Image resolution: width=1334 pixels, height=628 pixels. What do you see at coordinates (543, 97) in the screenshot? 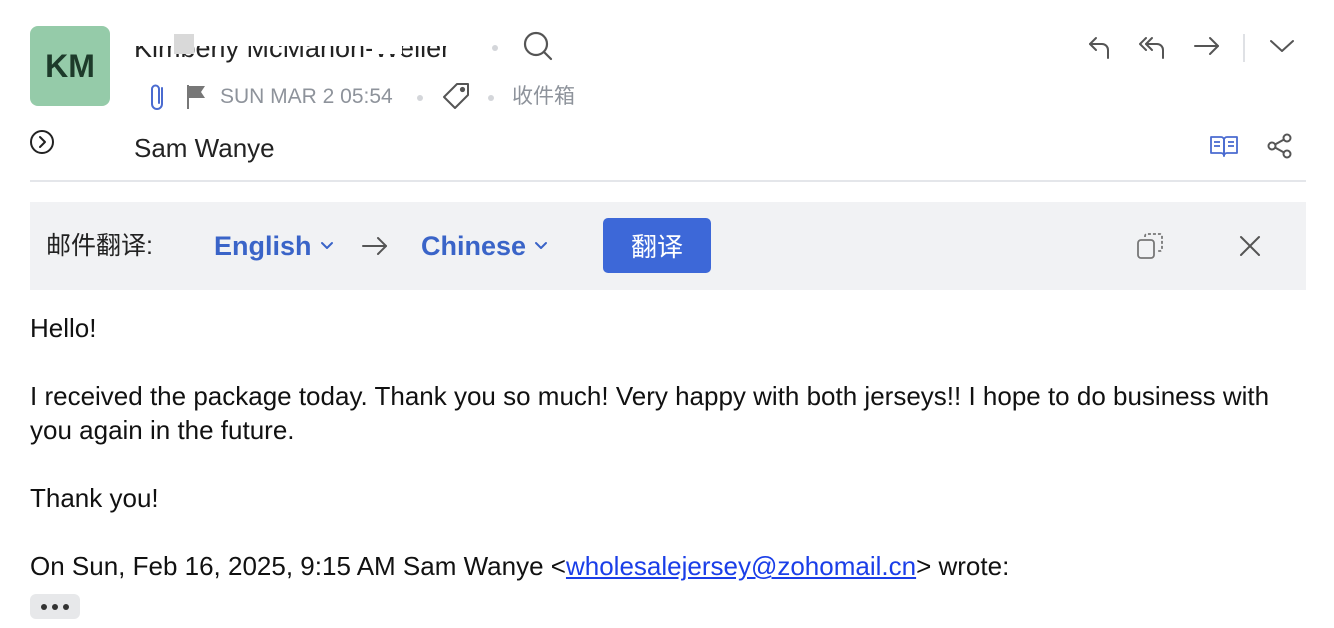
I see `folder-label: 收件箱` at bounding box center [543, 97].